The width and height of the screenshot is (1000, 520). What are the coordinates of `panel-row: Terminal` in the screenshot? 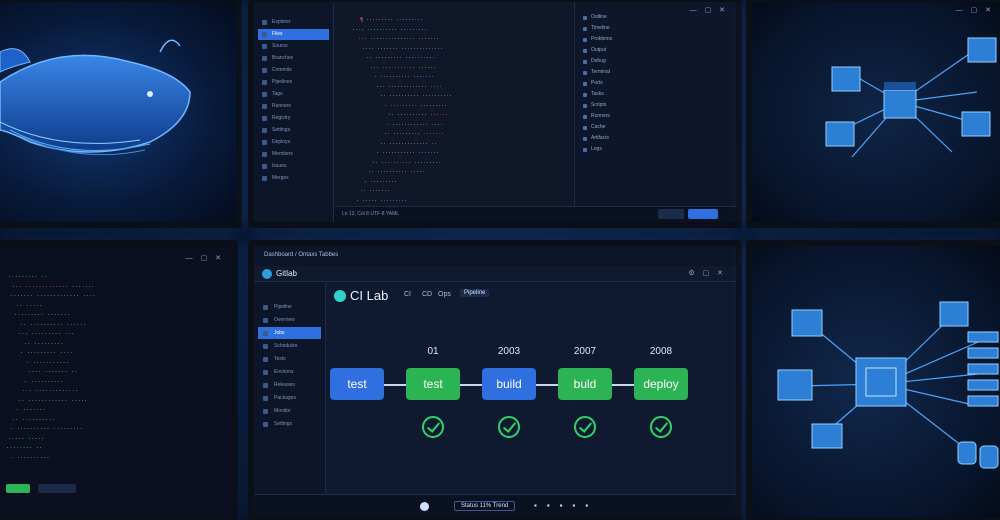 It's located at (655, 72).